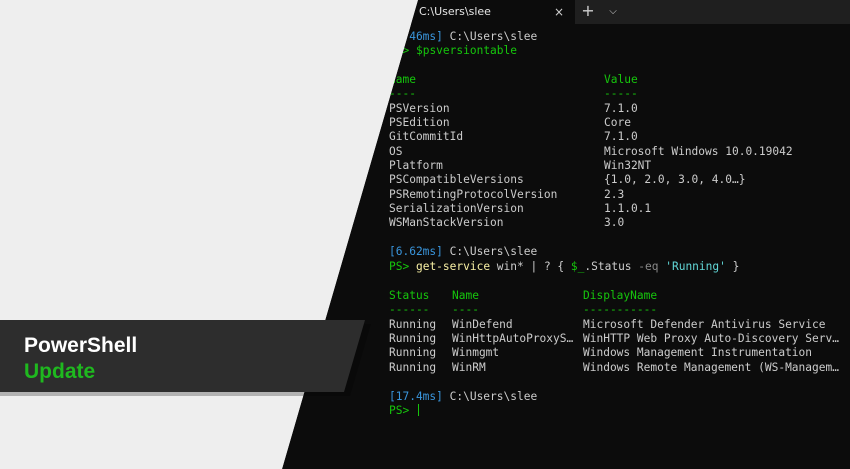 The image size is (850, 469). What do you see at coordinates (628, 165) in the screenshot?
I see `row-value: Win32NT` at bounding box center [628, 165].